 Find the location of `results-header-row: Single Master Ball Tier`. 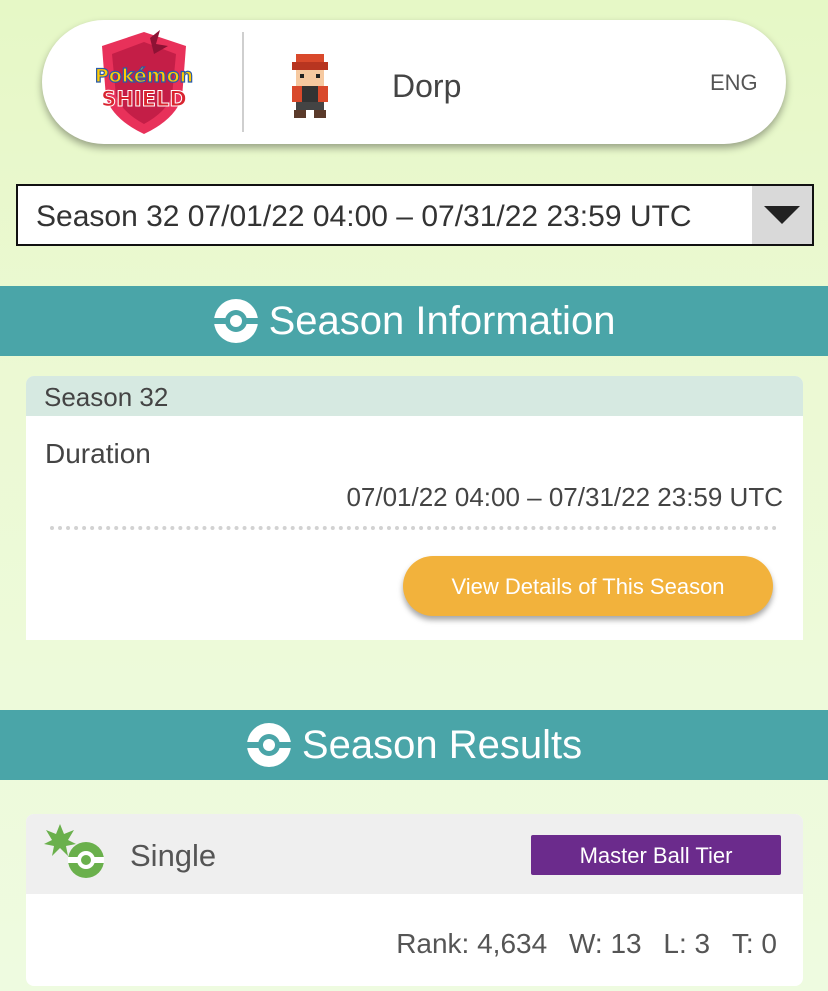

results-header-row: Single Master Ball Tier is located at coordinates (414, 854).